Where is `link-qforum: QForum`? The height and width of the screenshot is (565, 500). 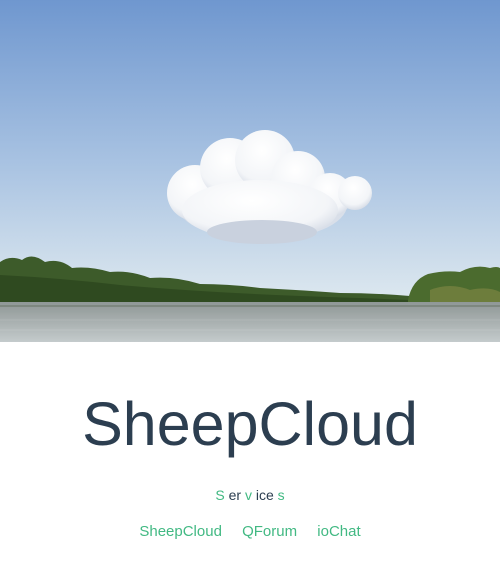
link-qforum: QForum is located at coordinates (269, 531).